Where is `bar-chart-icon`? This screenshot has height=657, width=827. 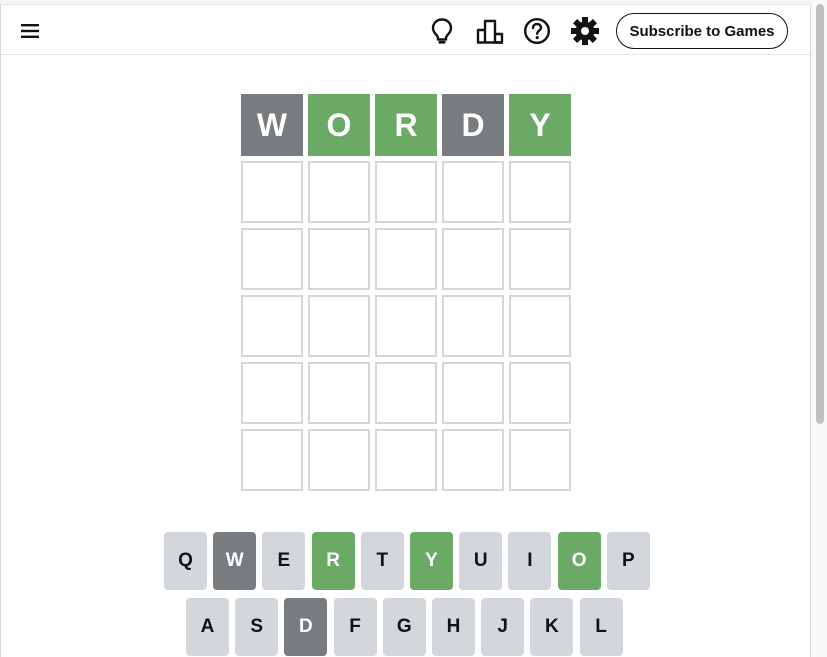 bar-chart-icon is located at coordinates (490, 31).